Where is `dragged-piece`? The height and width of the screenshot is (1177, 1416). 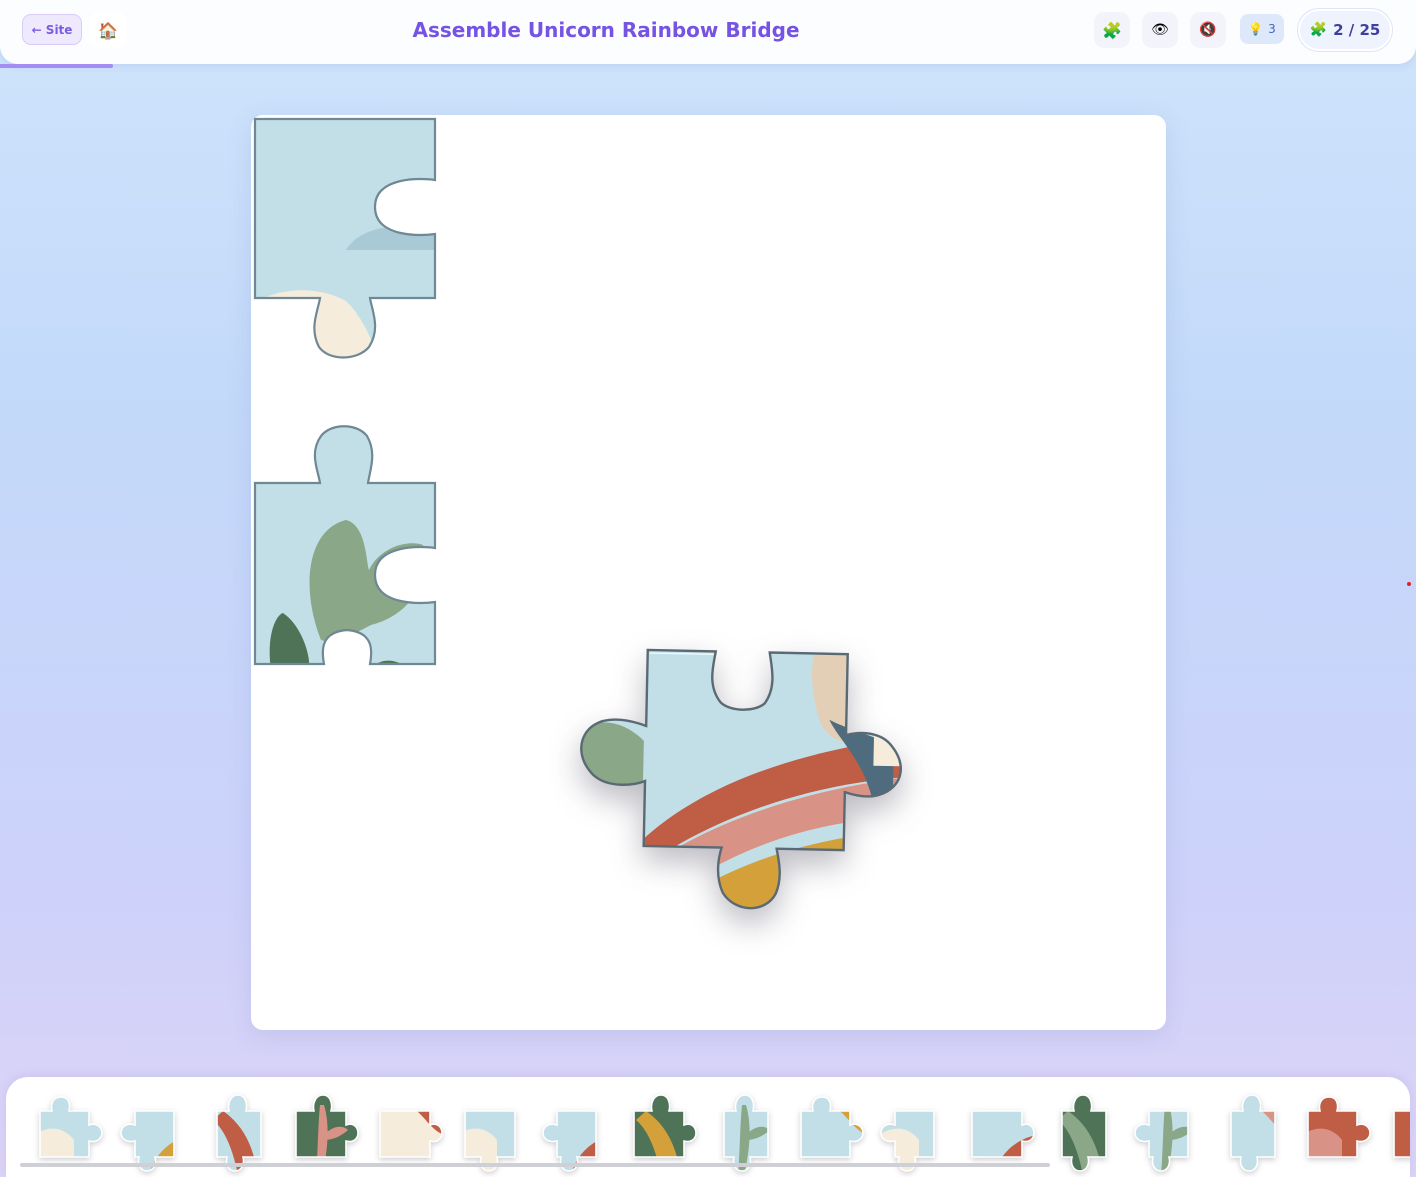 dragged-piece is located at coordinates (743, 785).